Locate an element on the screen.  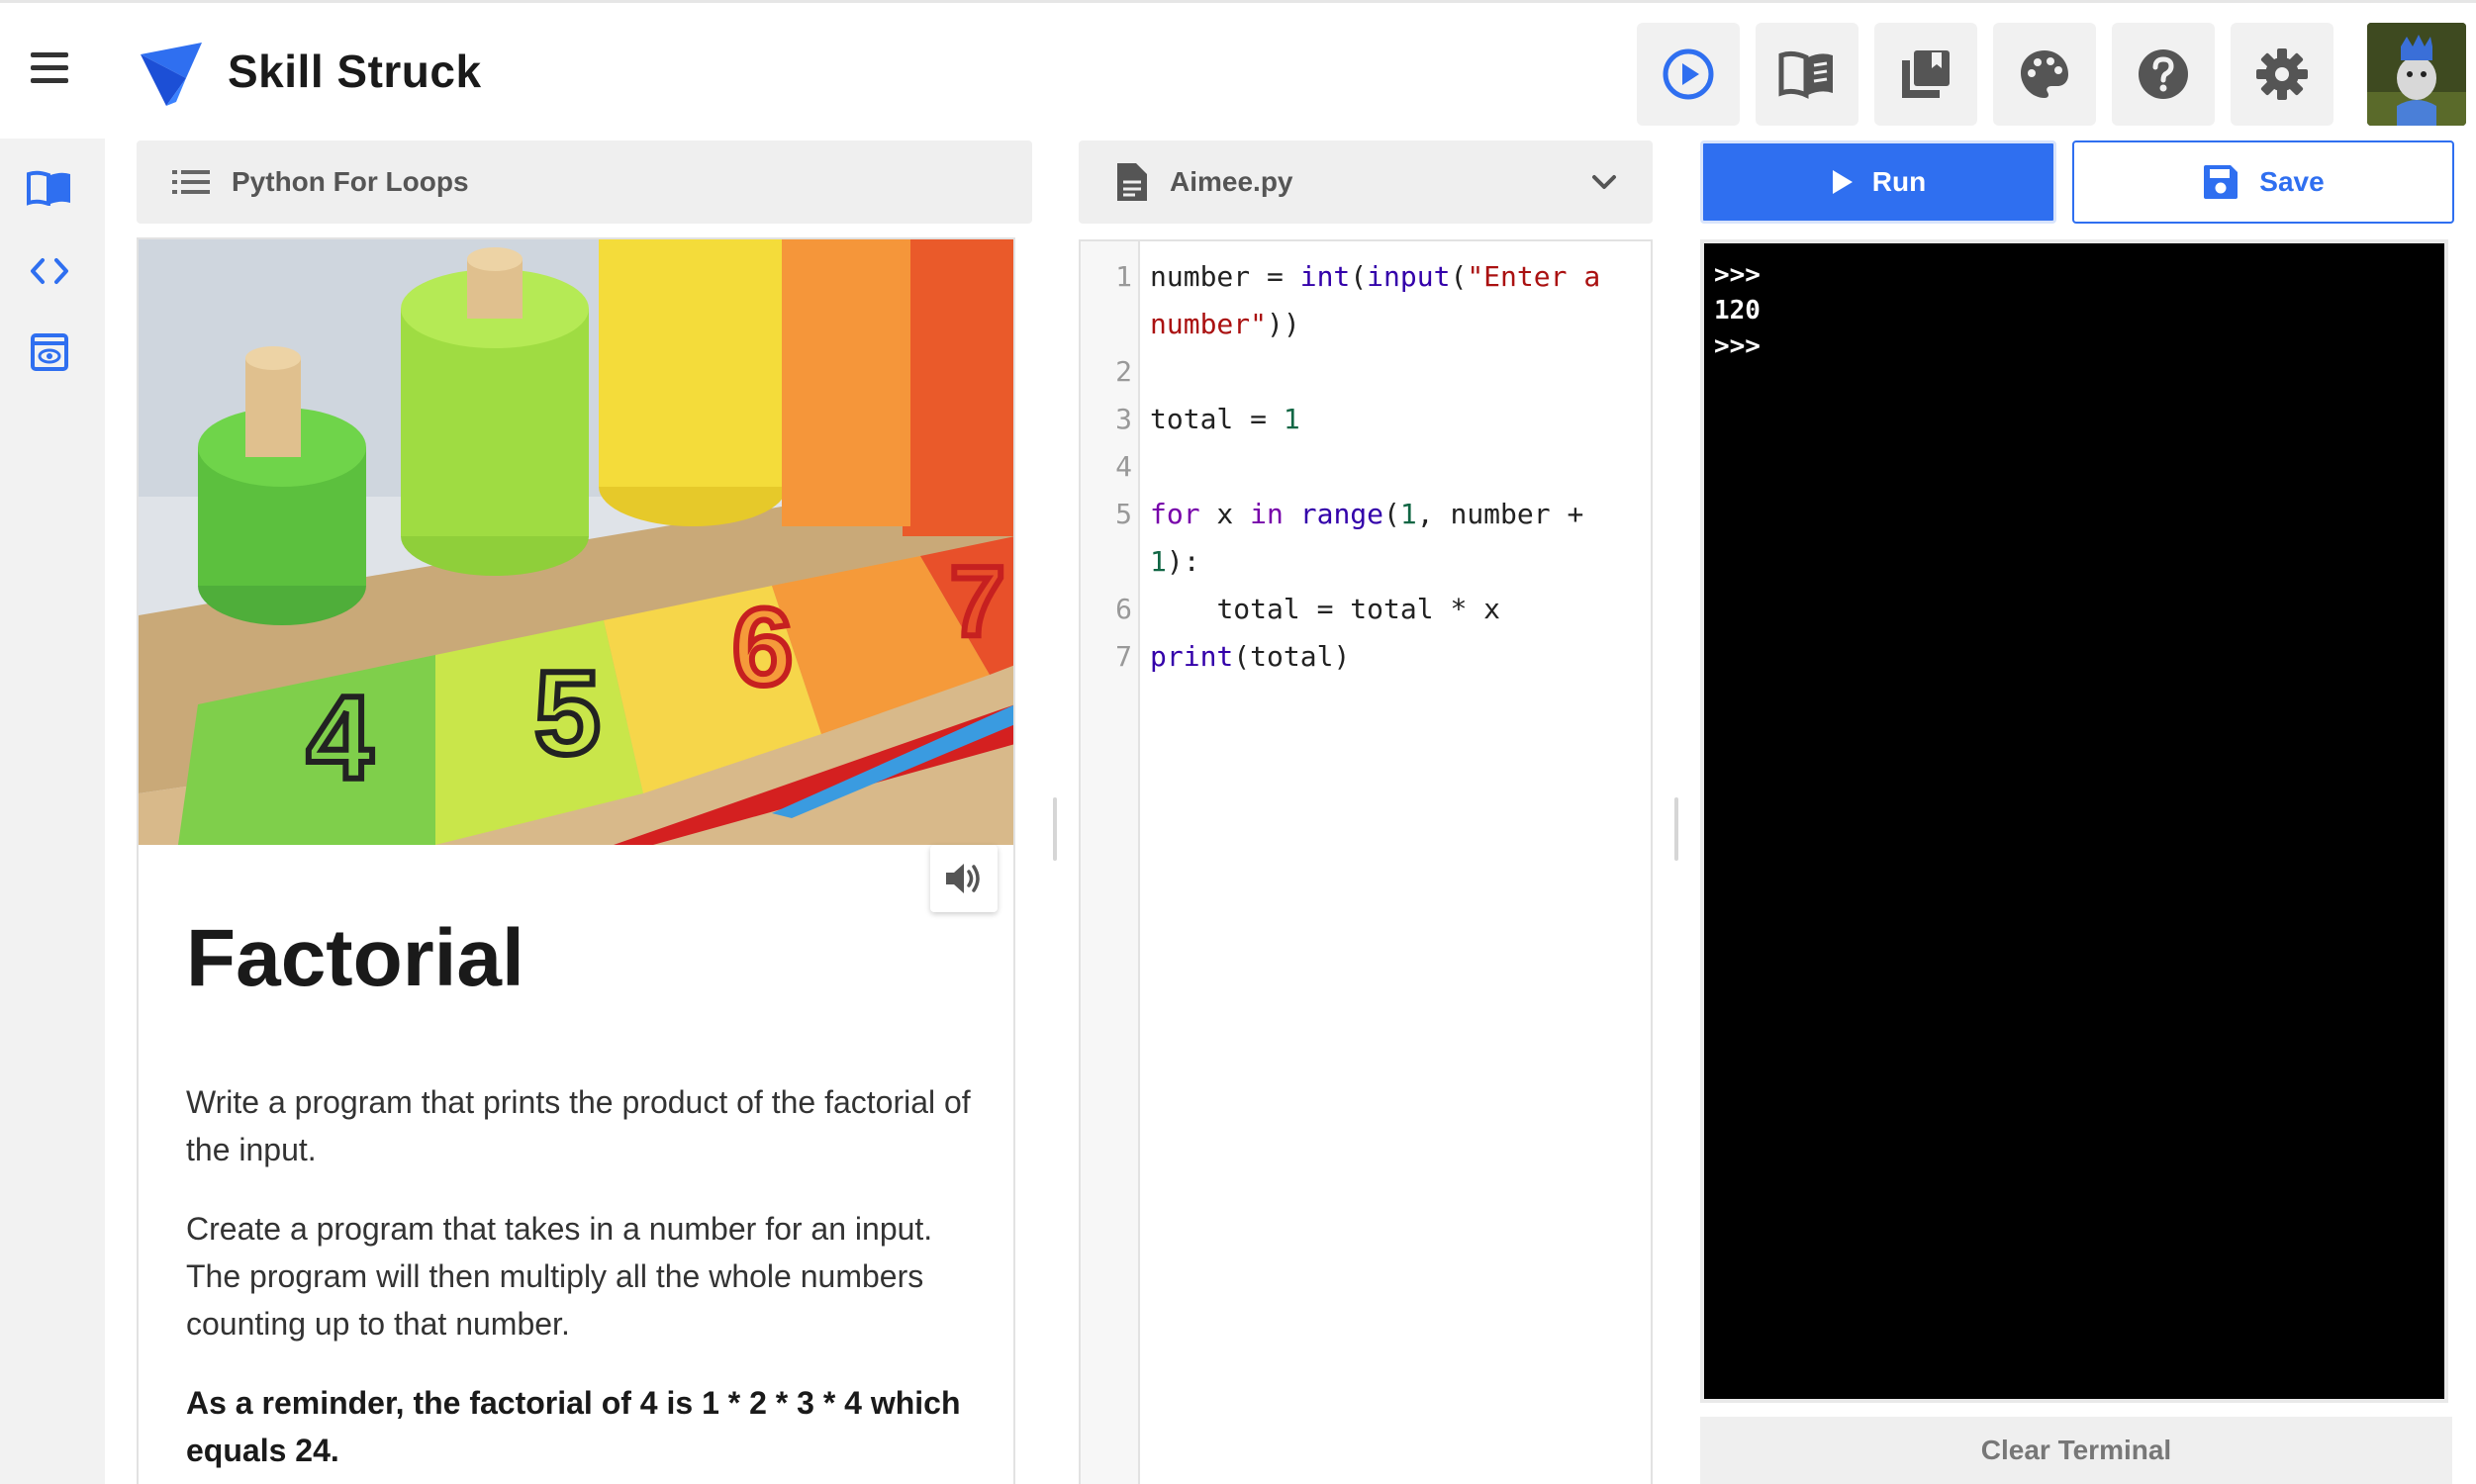
code-text: for x in range(1, number + 1): is located at coordinates (1375, 538).